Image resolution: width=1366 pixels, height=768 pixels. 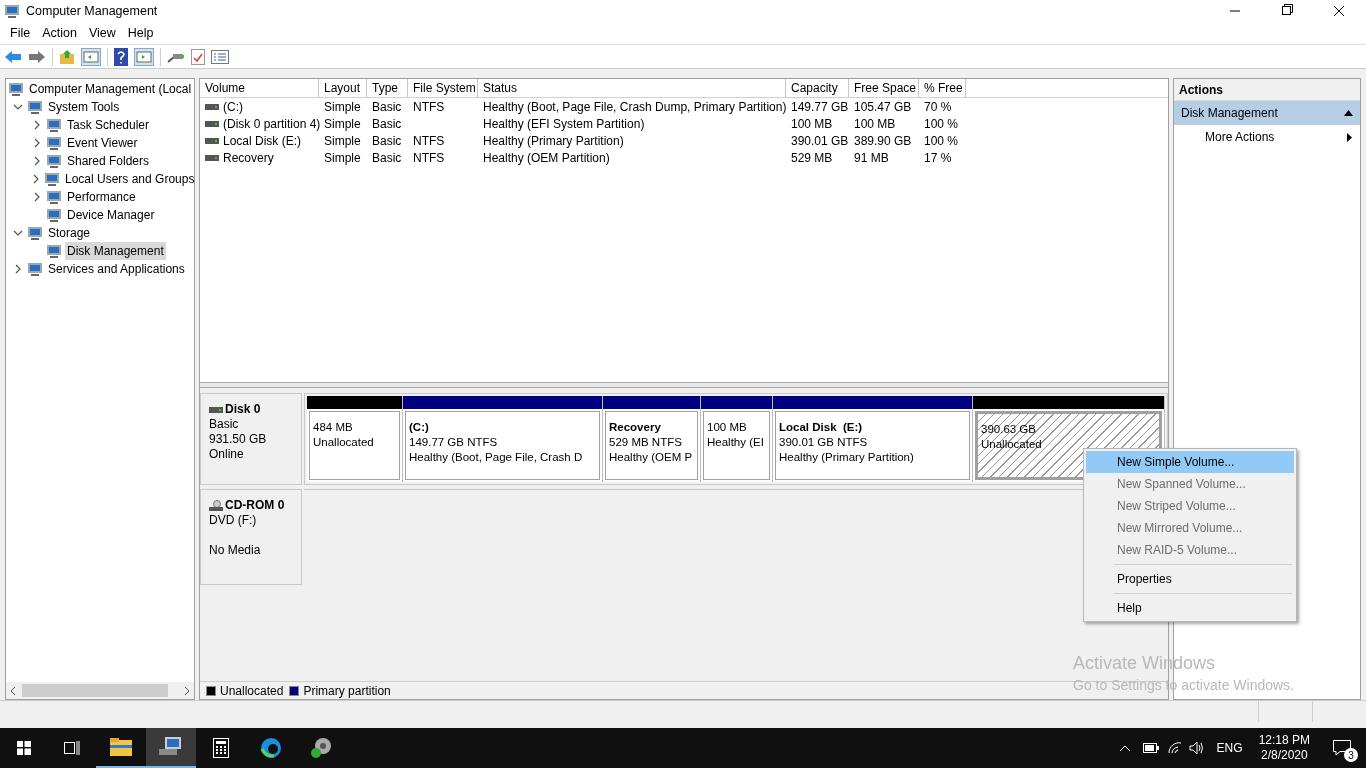 I want to click on partition-text: Healthy (EI, so click(x=735, y=442).